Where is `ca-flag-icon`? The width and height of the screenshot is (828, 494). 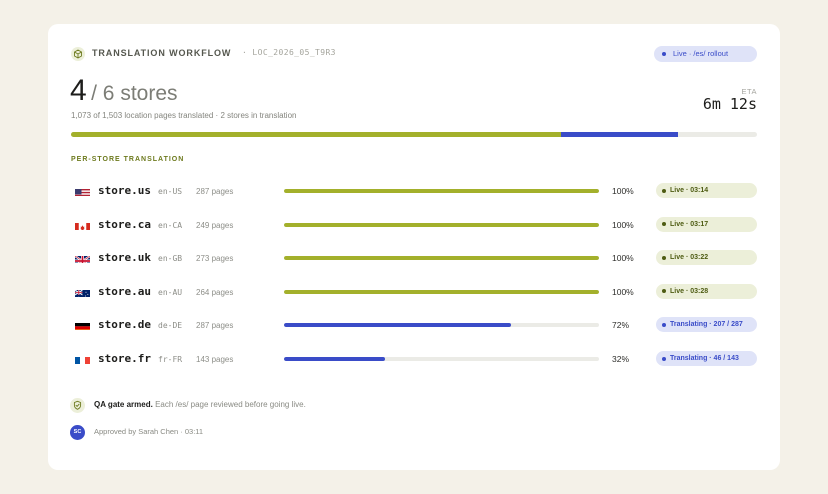
ca-flag-icon is located at coordinates (82, 225).